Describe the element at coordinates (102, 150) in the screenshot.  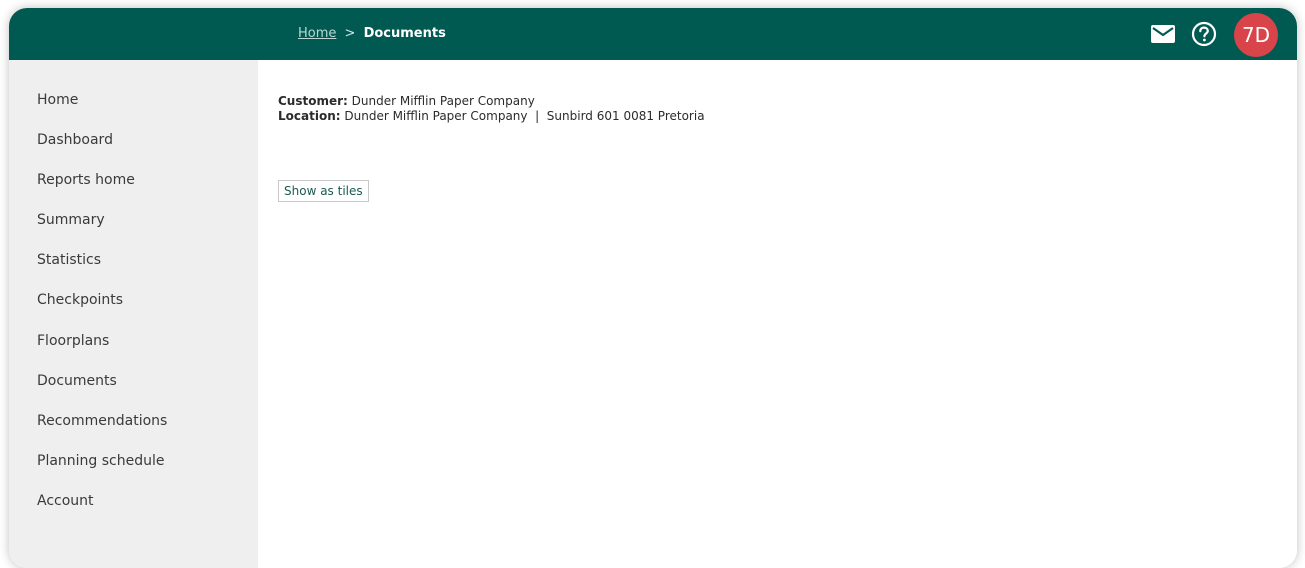
I see `sidebar-item-dashboard: Dashboard` at that location.